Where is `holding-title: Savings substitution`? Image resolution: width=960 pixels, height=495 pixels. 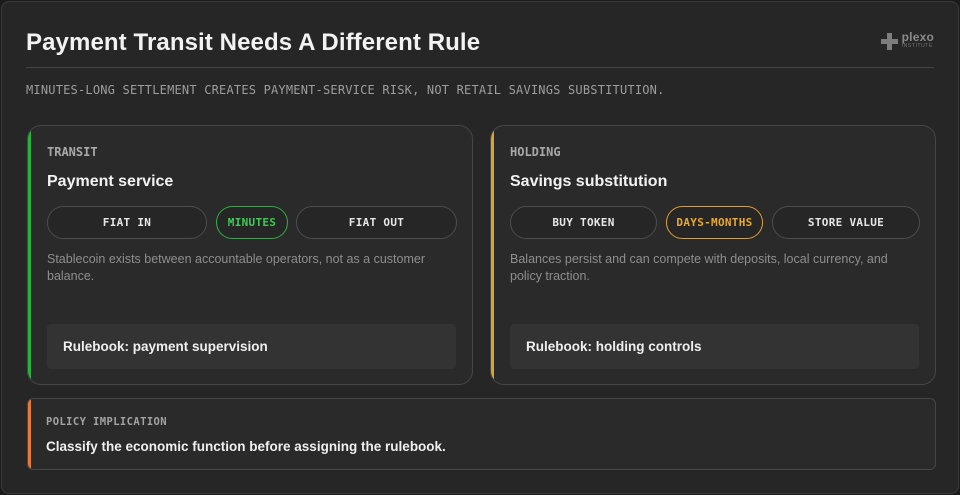
holding-title: Savings substitution is located at coordinates (589, 181).